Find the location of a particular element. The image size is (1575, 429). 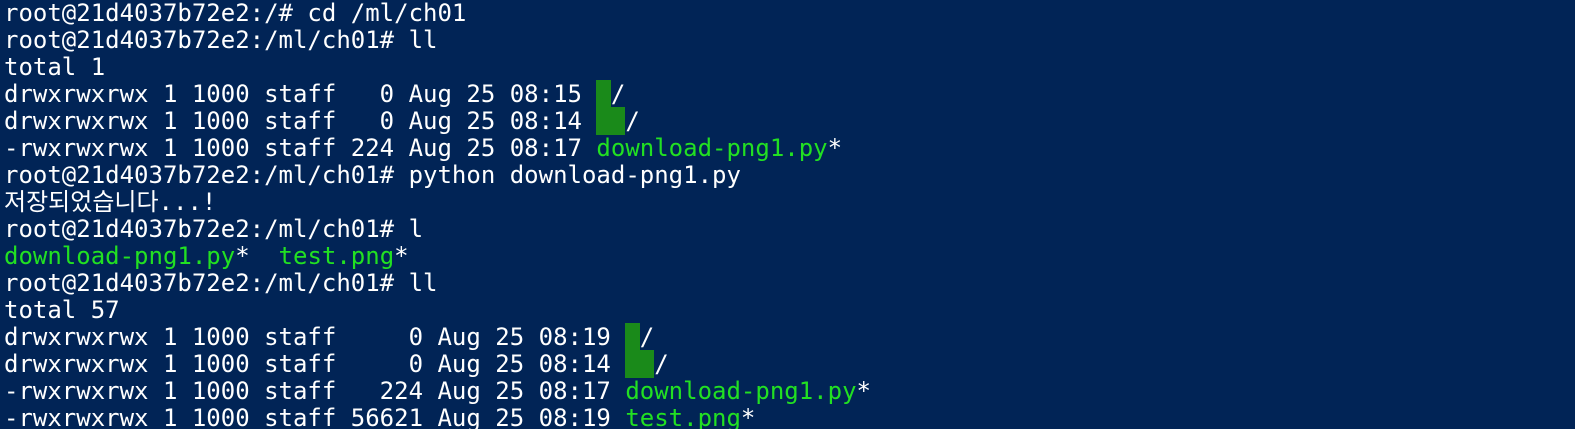

terminal-line: download-png1.py* test.png* is located at coordinates (206, 256).